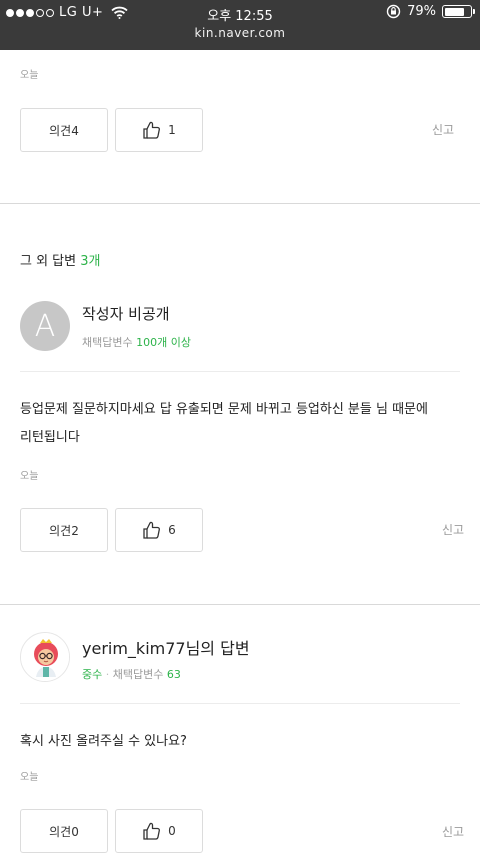 Image resolution: width=480 pixels, height=854 pixels. I want to click on top-bar: LG U+ 오후 12:55 79% kin.naver.com, so click(240, 25).